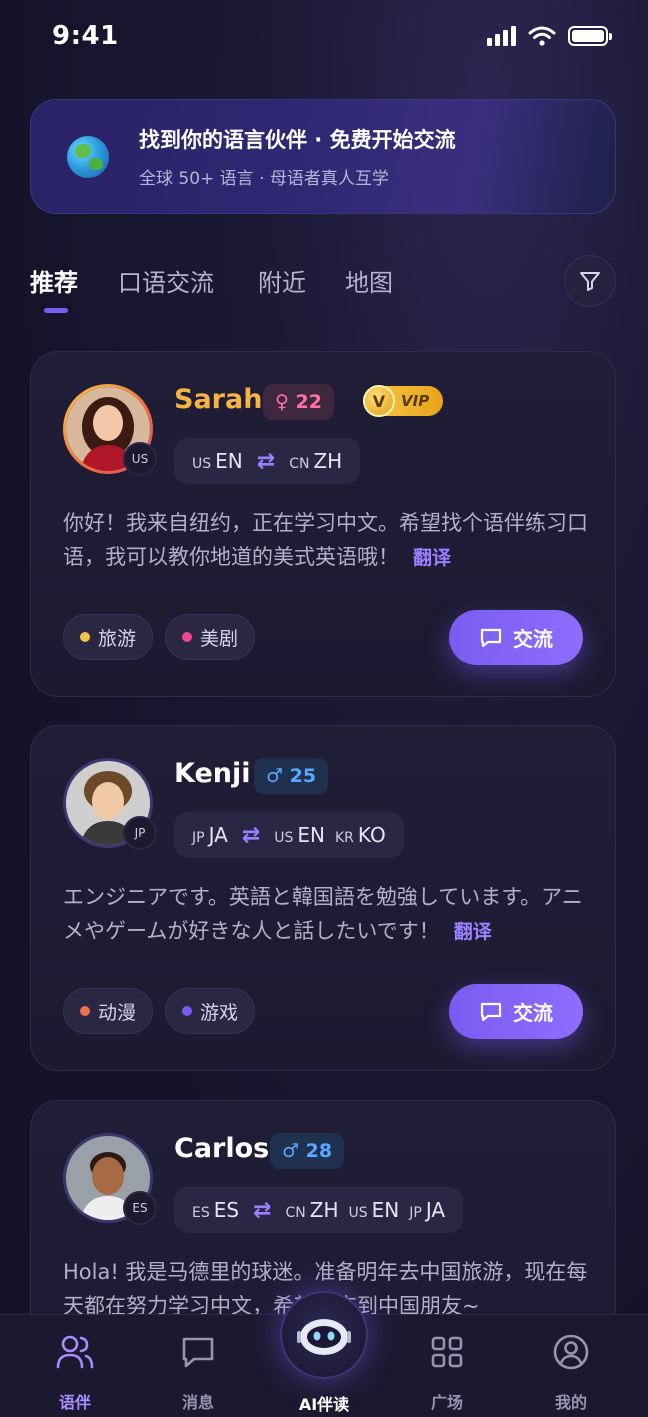 The width and height of the screenshot is (648, 1417). I want to click on language-pair: US EN ⇄ CN ZH, so click(267, 461).